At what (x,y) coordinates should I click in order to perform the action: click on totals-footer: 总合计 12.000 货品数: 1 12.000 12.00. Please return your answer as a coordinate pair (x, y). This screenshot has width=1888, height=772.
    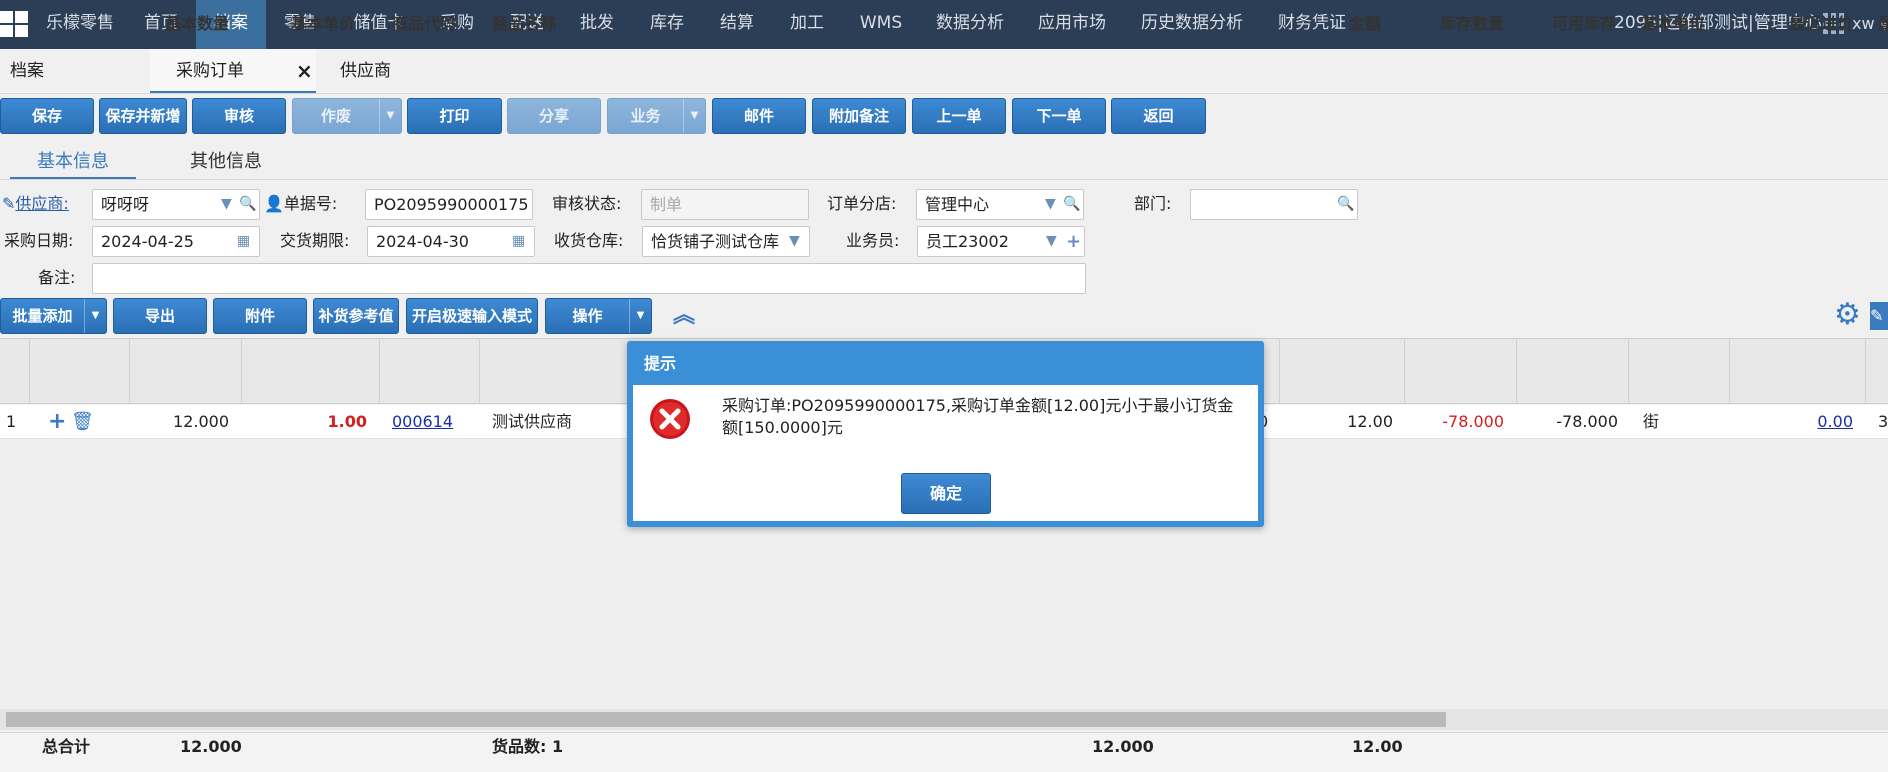
    Looking at the image, I should click on (944, 752).